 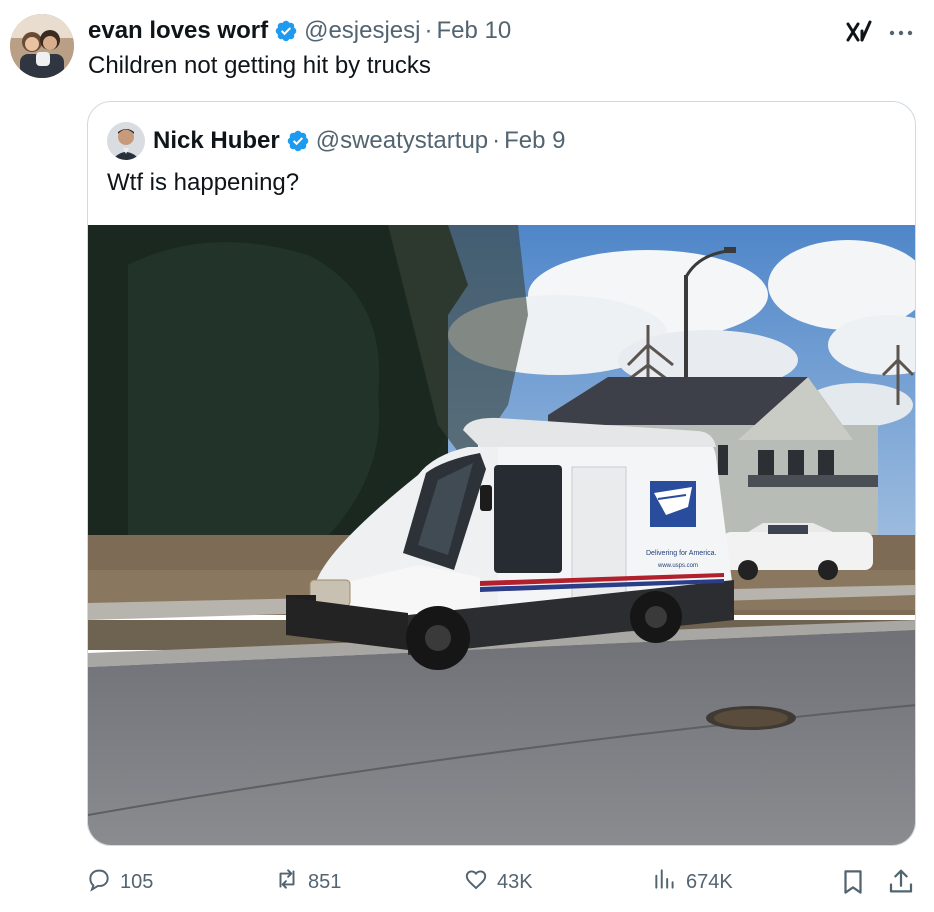 What do you see at coordinates (137, 881) in the screenshot?
I see `reply-count: 105` at bounding box center [137, 881].